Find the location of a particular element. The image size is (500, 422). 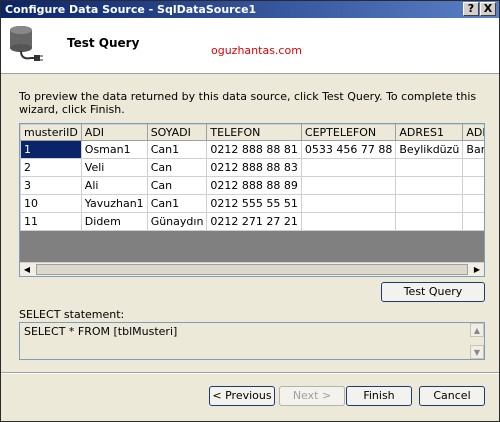

table-cell: 0212 271 27 21 is located at coordinates (254, 221).